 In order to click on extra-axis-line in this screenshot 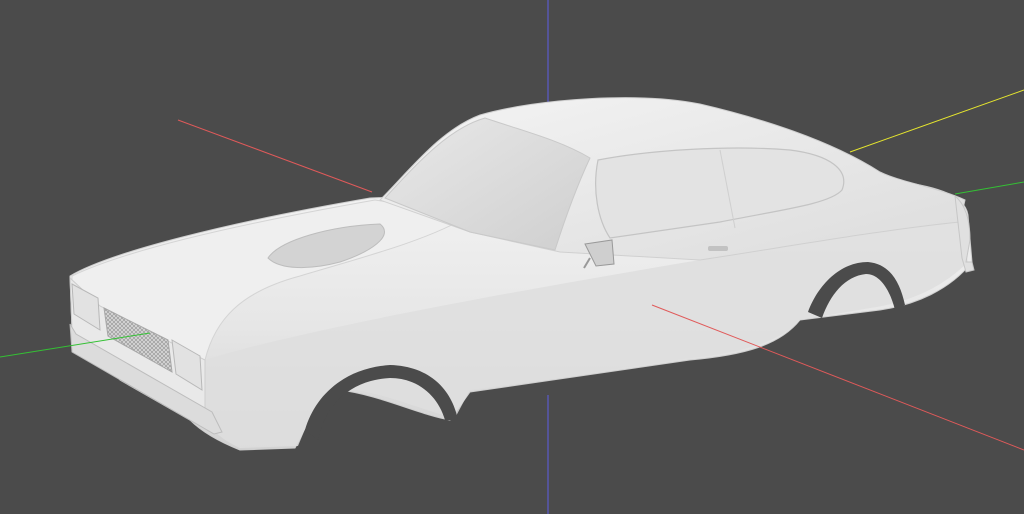, I will do `click(936, 121)`.